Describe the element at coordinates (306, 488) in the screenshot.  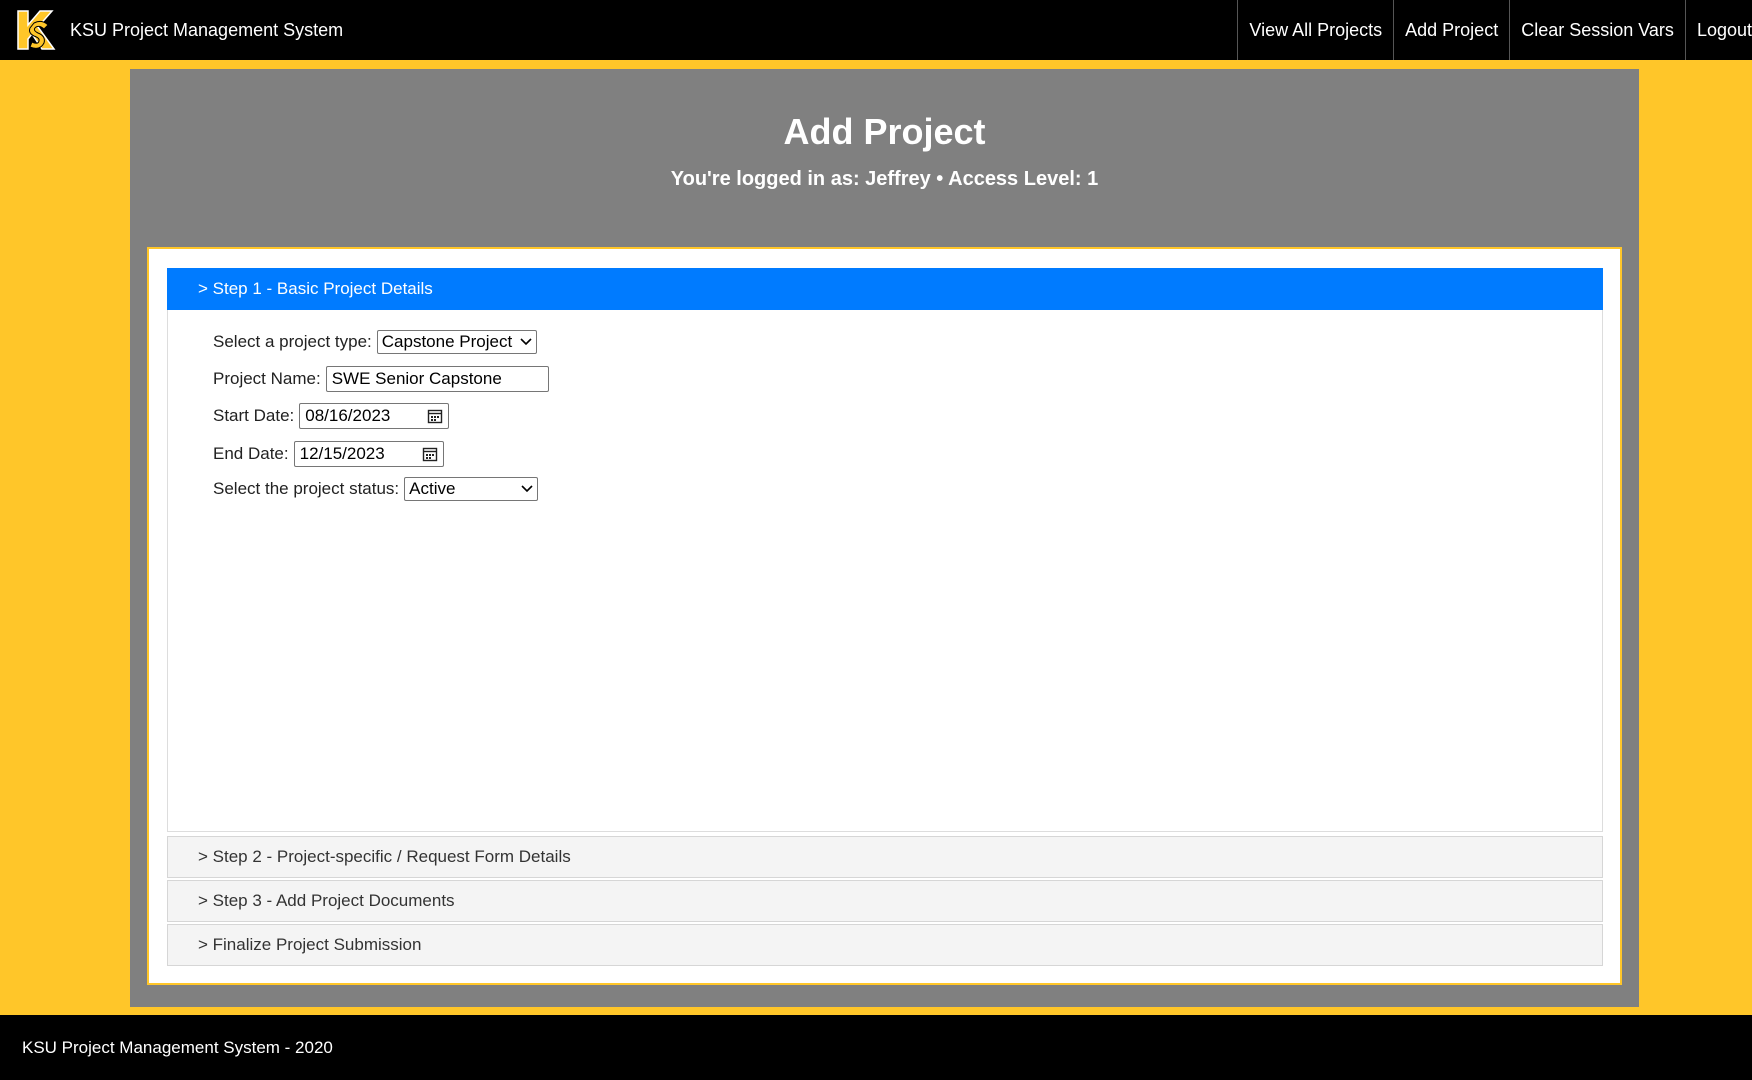
I see `project-status-label: Select the project status:` at that location.